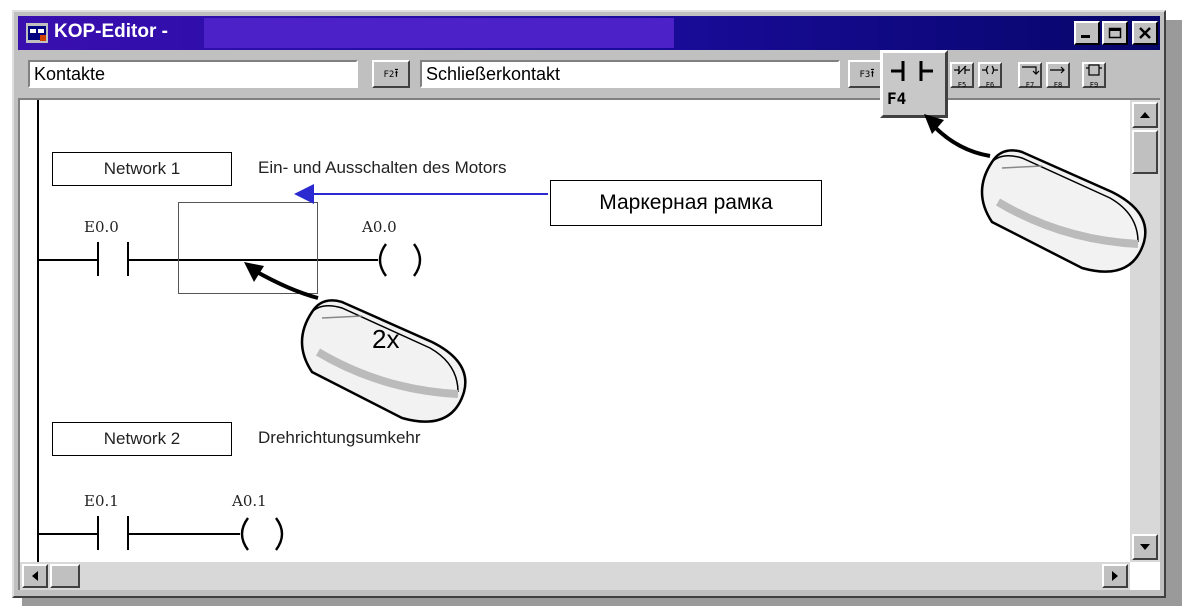 The height and width of the screenshot is (608, 1184). Describe the element at coordinates (161, 533) in the screenshot. I see `network-2-rung` at that location.